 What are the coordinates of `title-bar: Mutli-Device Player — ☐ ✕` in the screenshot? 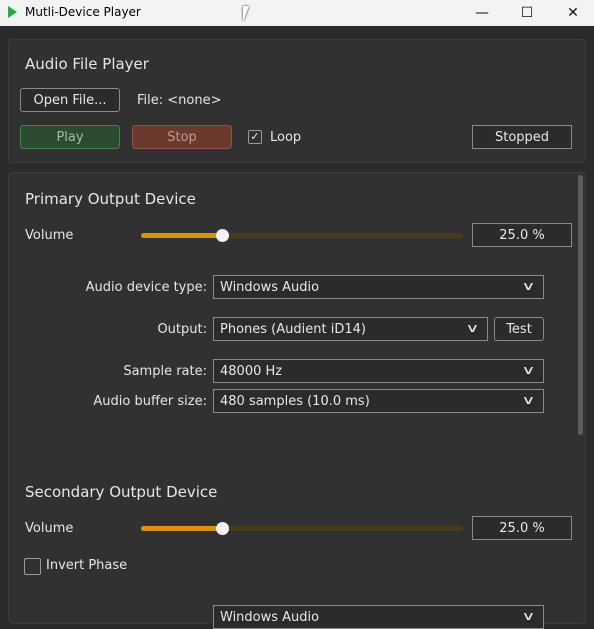 It's located at (297, 13).